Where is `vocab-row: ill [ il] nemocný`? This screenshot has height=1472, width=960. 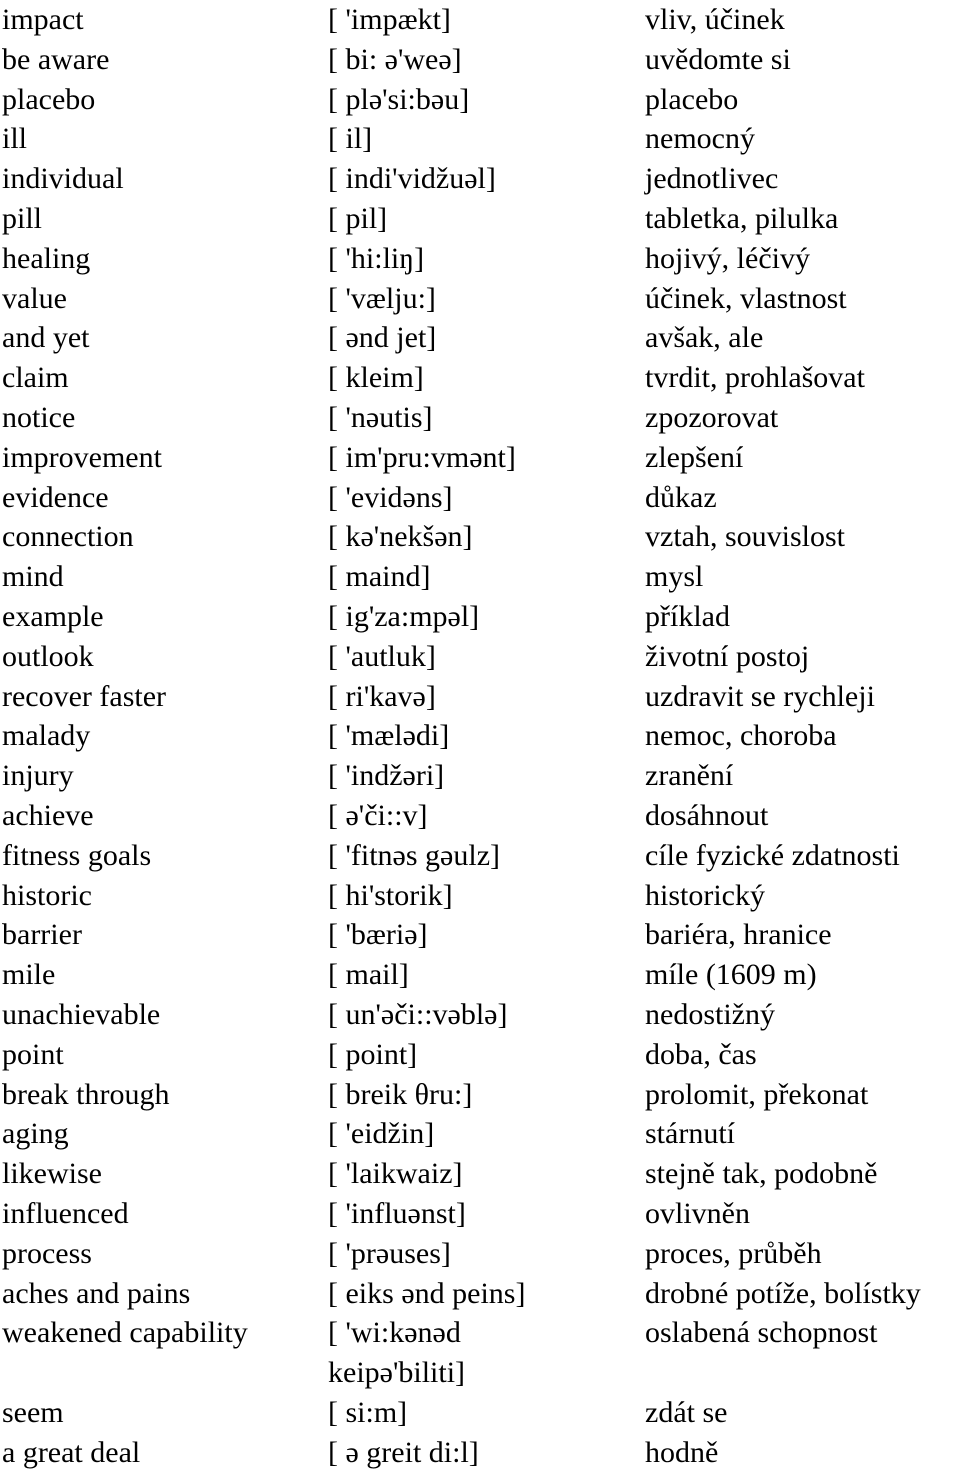
vocab-row: ill [ il] nemocný is located at coordinates (480, 139).